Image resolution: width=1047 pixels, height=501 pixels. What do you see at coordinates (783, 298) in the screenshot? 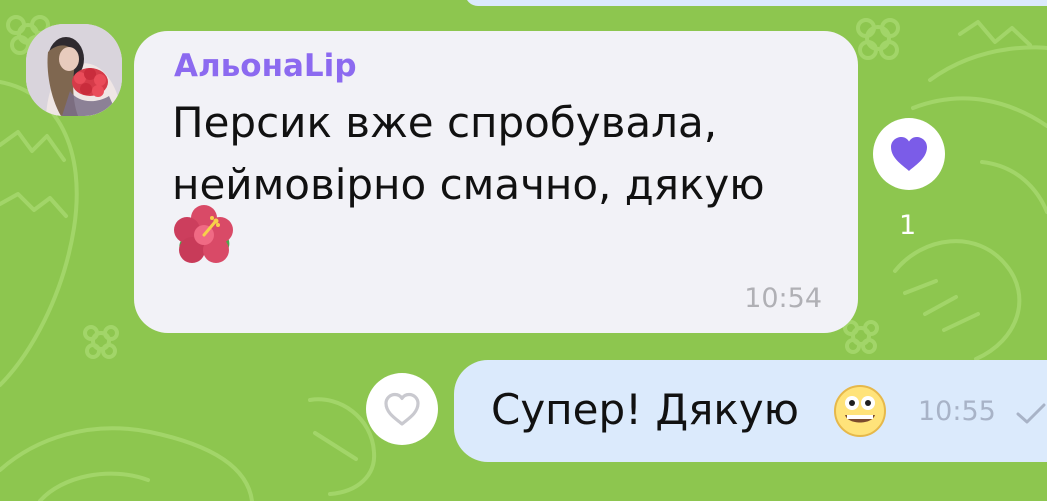
I see `incoming-message-time: 10:54` at bounding box center [783, 298].